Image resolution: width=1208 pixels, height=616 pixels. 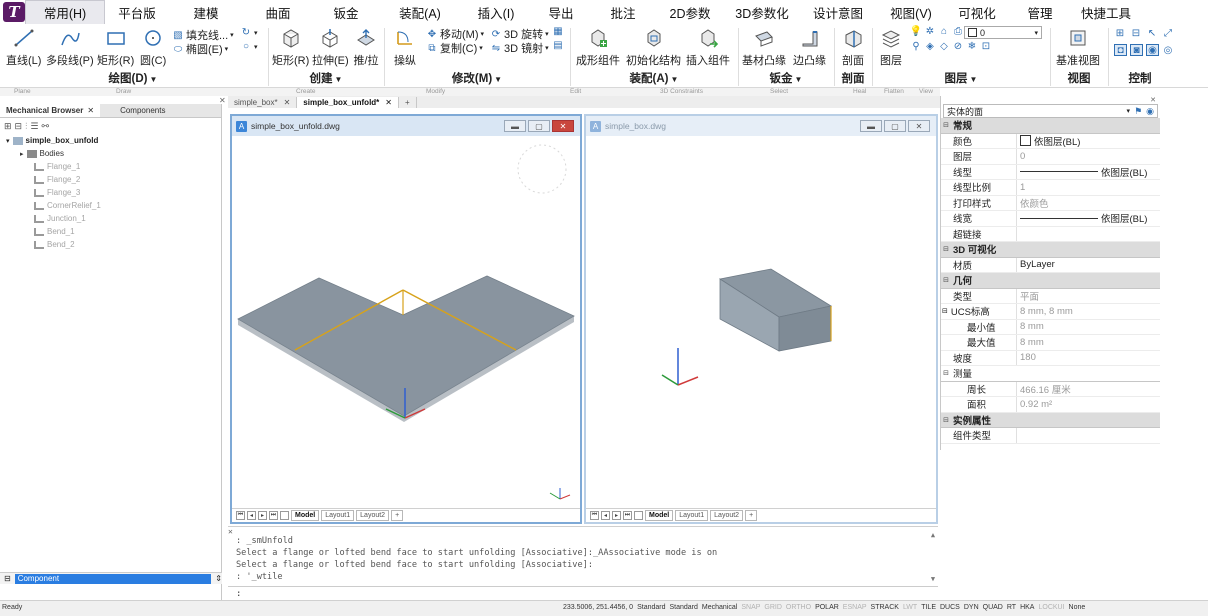 What do you see at coordinates (113, 205) in the screenshot?
I see `tree-feature-item: CornerRelief_1` at bounding box center [113, 205].